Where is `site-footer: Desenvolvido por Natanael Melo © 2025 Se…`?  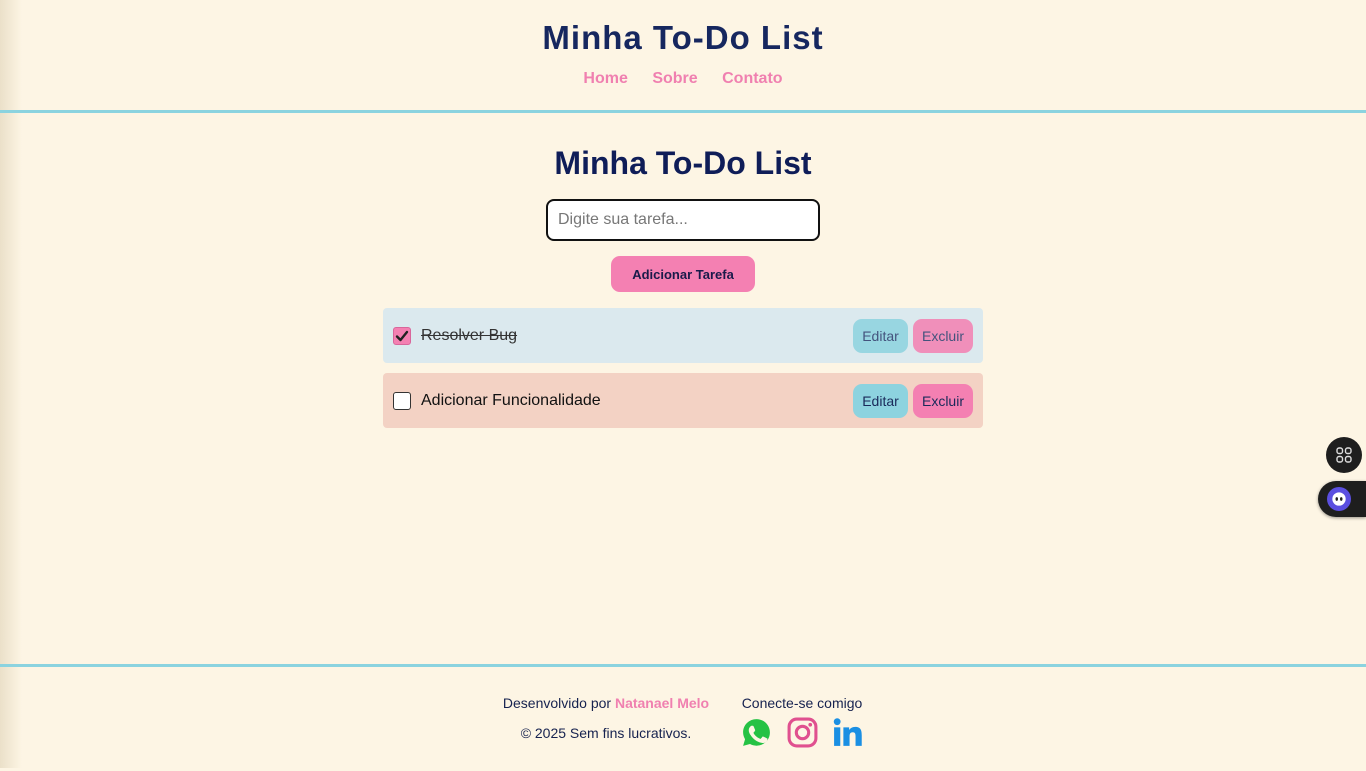
site-footer: Desenvolvido por Natanael Melo © 2025 Se… is located at coordinates (683, 717).